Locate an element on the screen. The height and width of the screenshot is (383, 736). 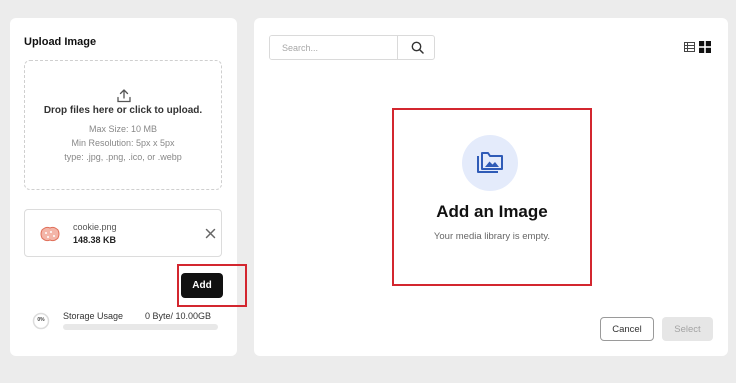
max-size-text: Max Size: 10 MB is located at coordinates (123, 129).